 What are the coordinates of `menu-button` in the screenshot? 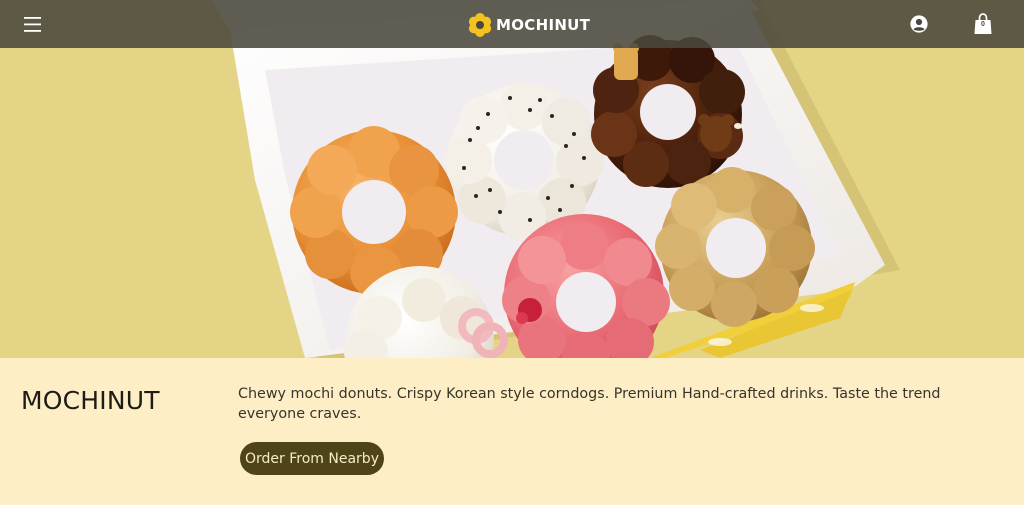 It's located at (34, 24).